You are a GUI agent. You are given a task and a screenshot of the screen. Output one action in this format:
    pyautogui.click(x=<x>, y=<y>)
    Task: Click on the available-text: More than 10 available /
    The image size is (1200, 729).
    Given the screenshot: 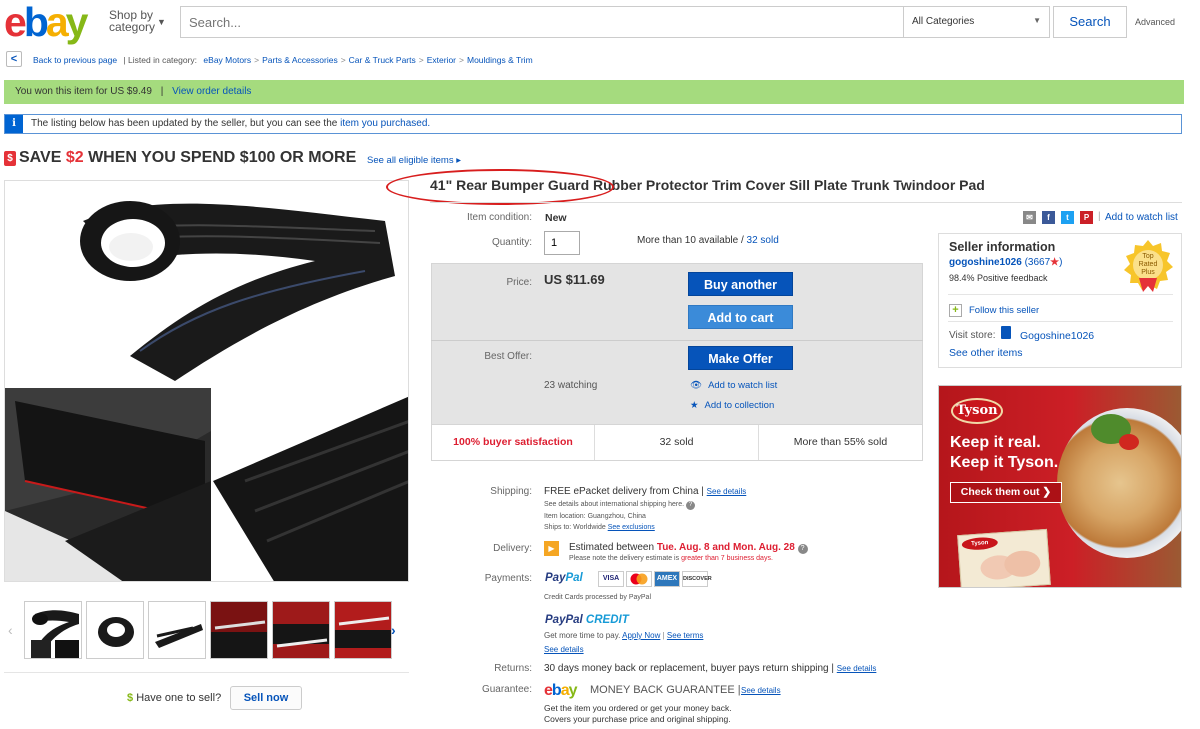 What is the action you would take?
    pyautogui.click(x=690, y=240)
    